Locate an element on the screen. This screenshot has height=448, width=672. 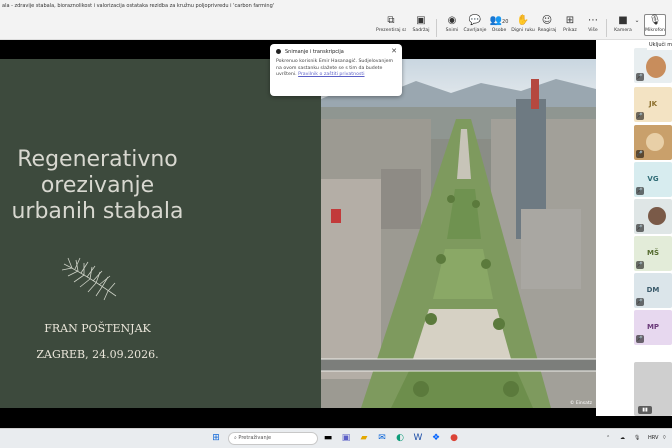
avatar: MP is located at coordinates (653, 327).